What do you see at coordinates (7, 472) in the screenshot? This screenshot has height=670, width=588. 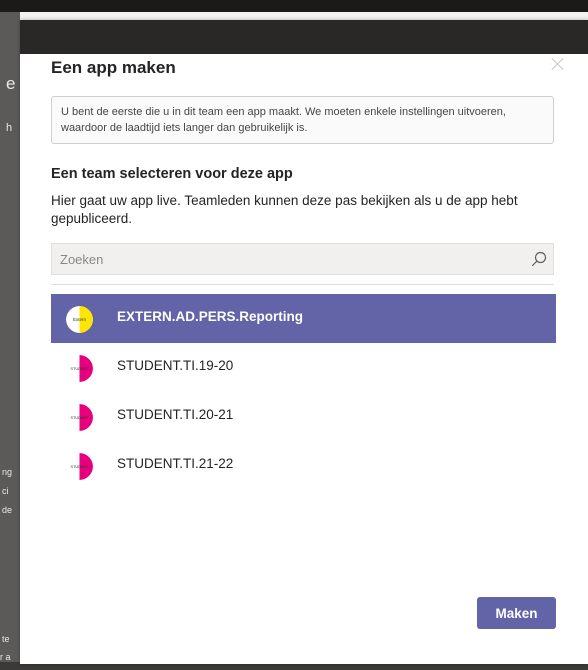 I see `background-text-fragment: ng` at bounding box center [7, 472].